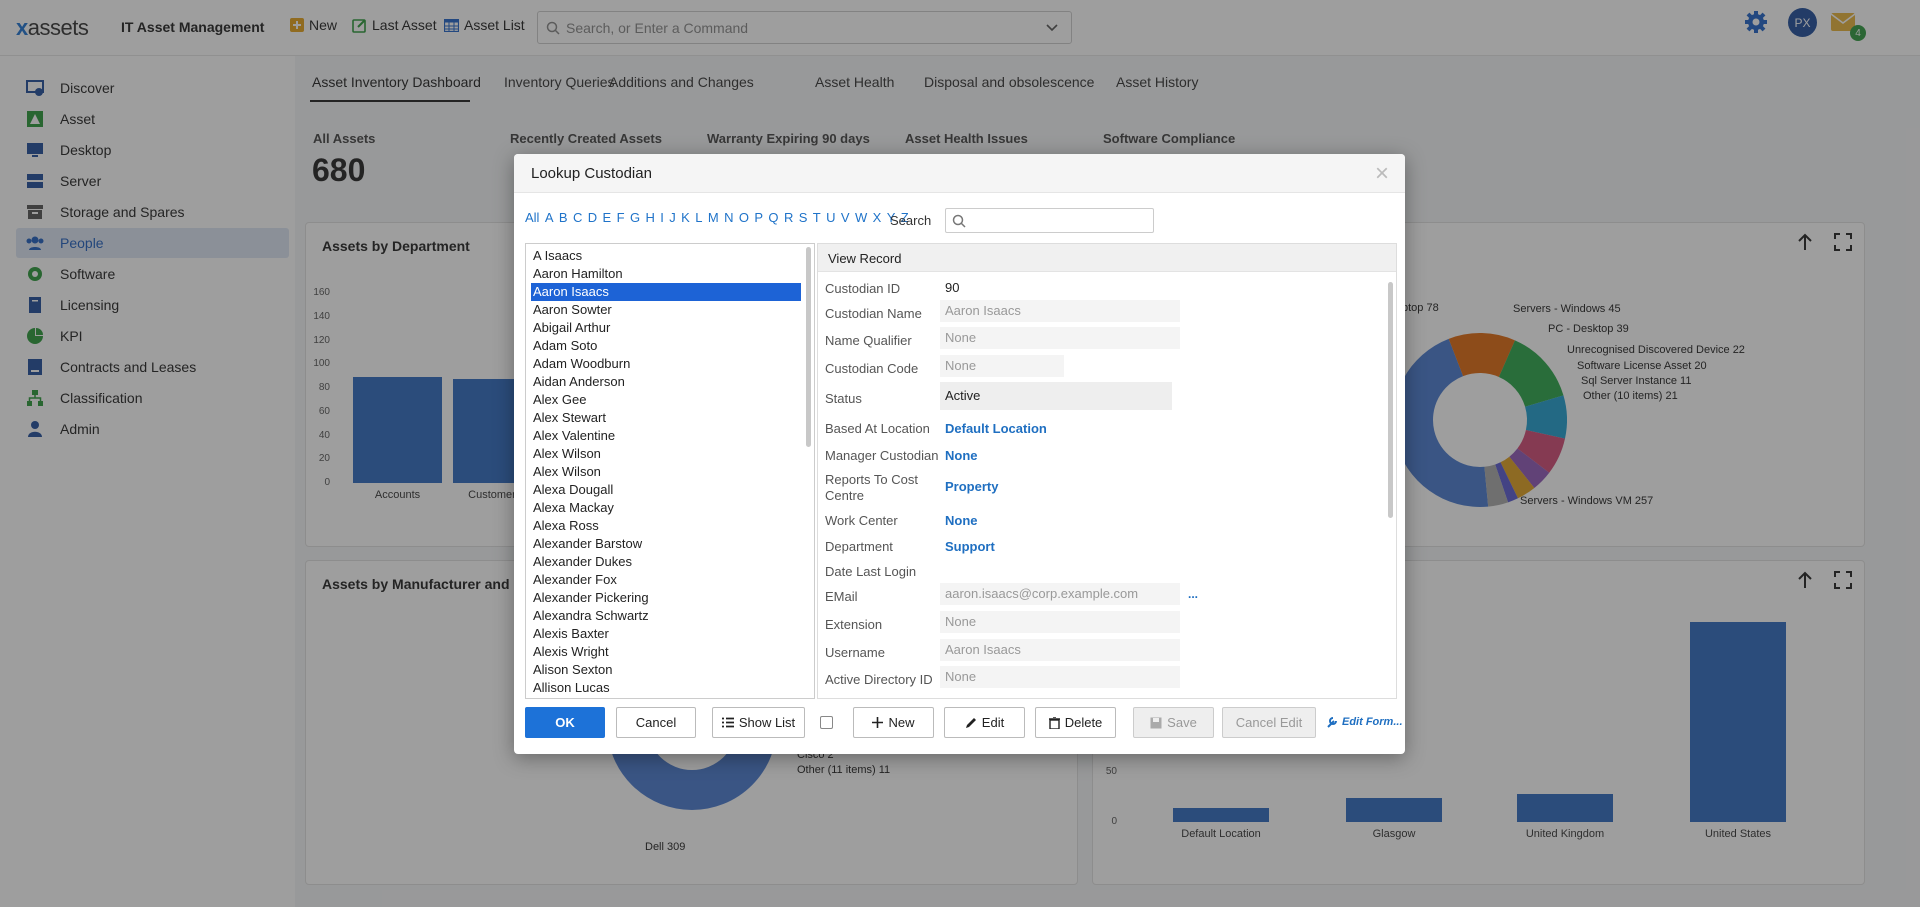  I want to click on custodian-name-field: Aaron Isaacs, so click(1060, 311).